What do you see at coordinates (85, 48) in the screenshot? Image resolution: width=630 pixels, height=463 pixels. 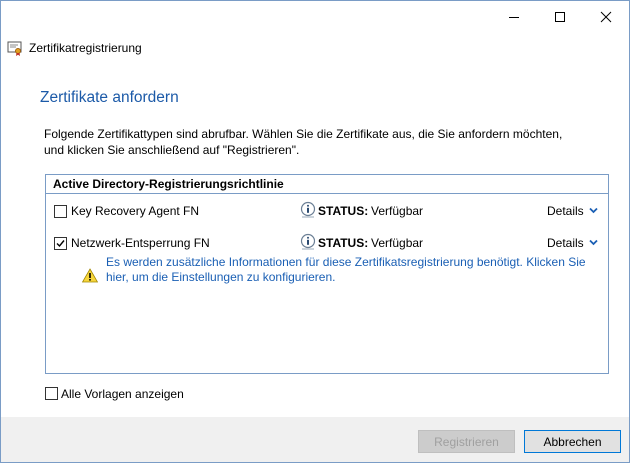 I see `window-title: Zertifikatregistrierung` at bounding box center [85, 48].